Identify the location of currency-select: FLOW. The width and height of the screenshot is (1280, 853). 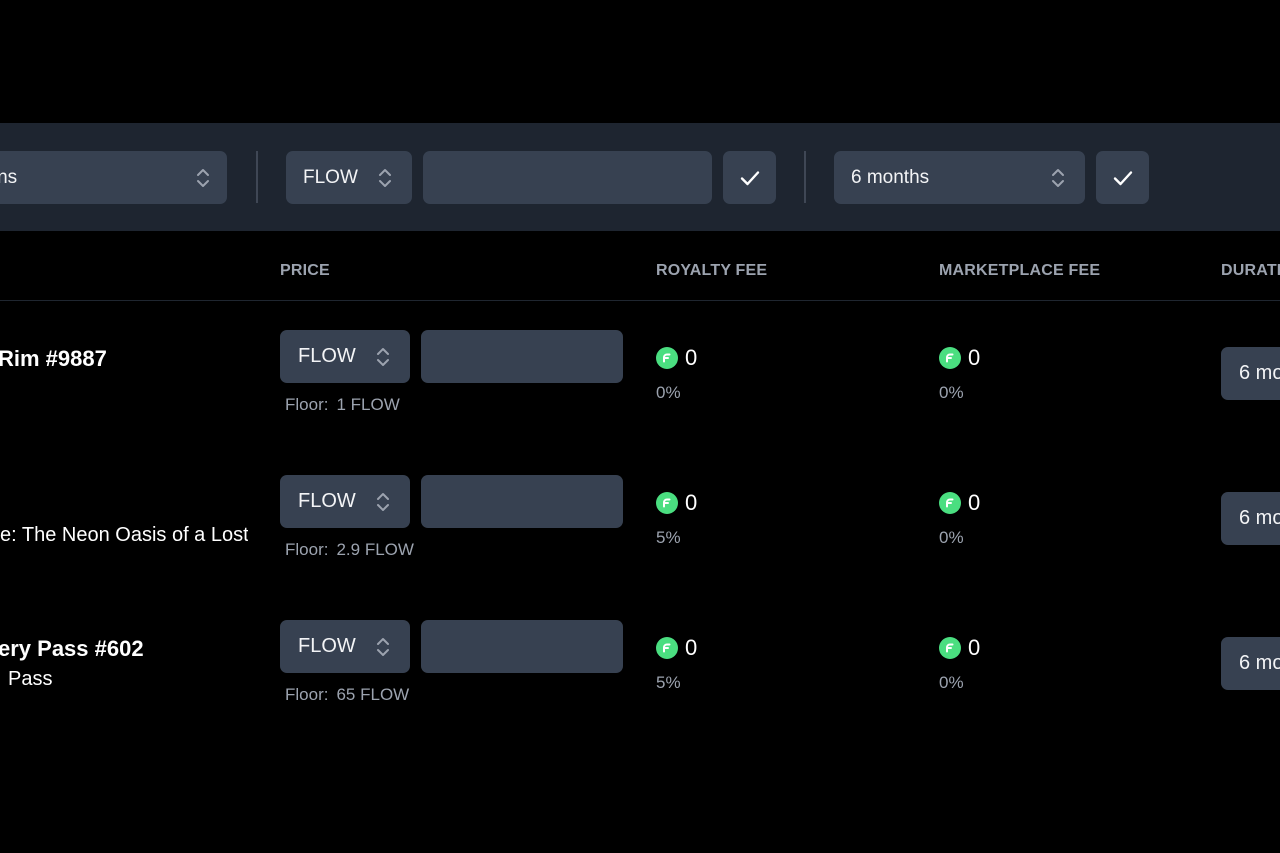
(349, 177).